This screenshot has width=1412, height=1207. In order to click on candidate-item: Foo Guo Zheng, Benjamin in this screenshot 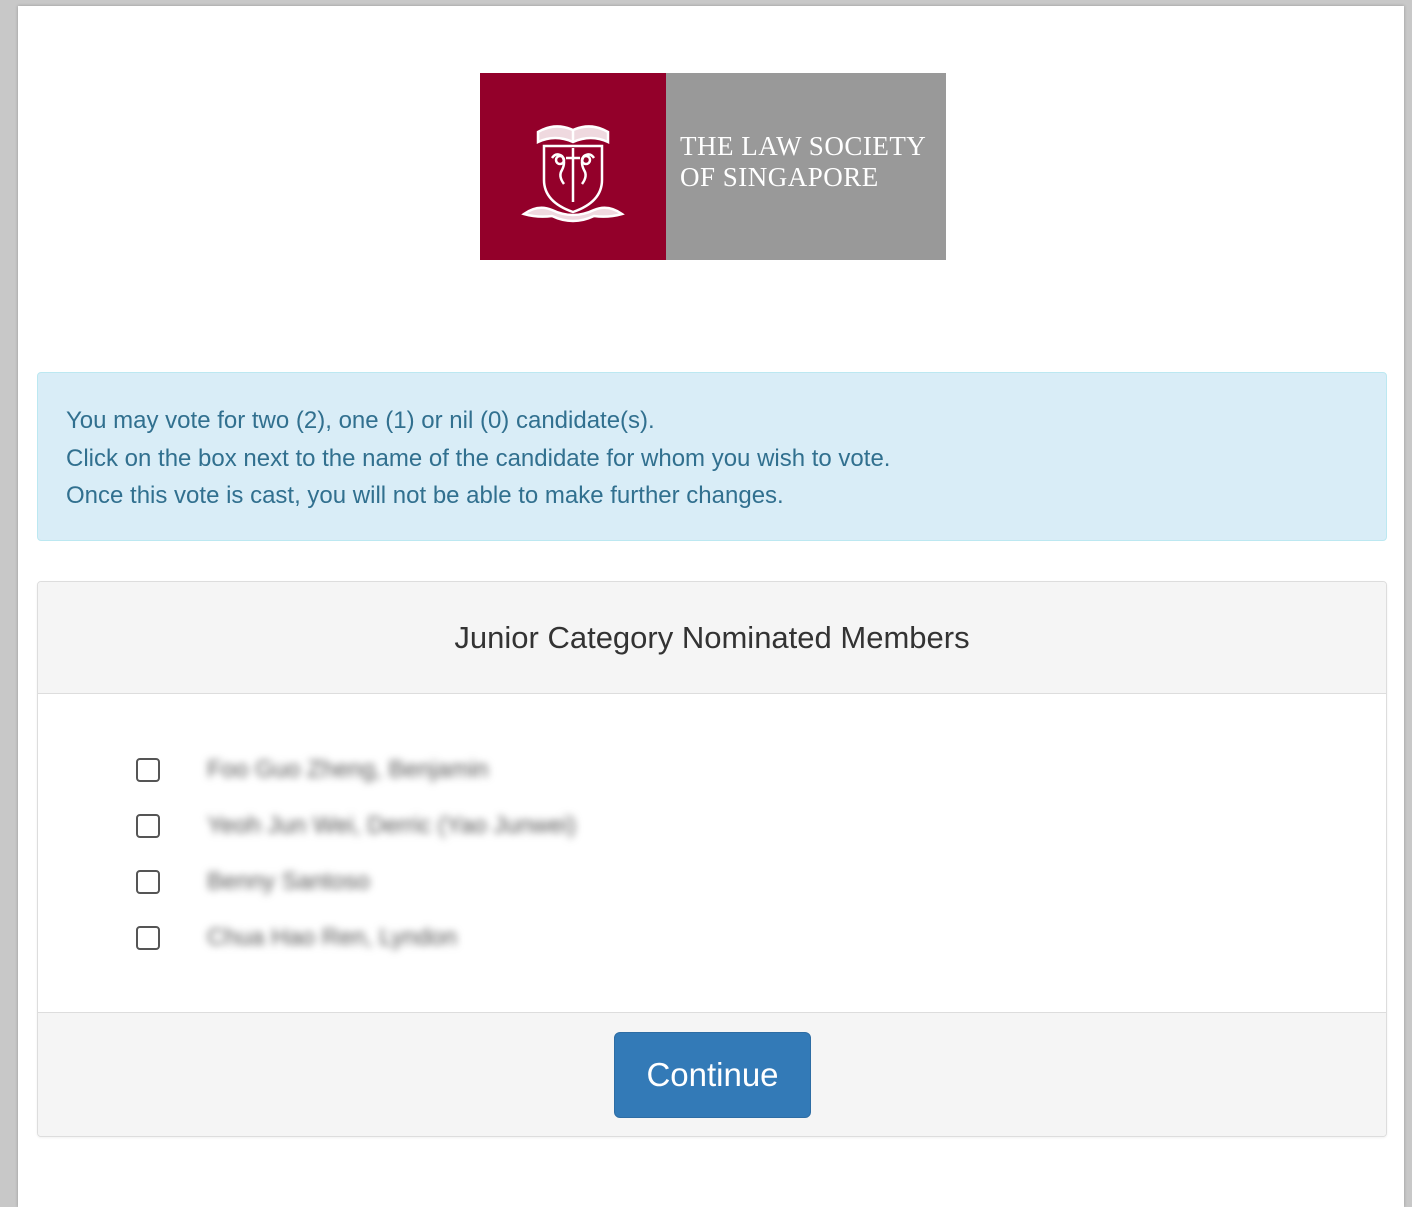, I will do `click(312, 770)`.